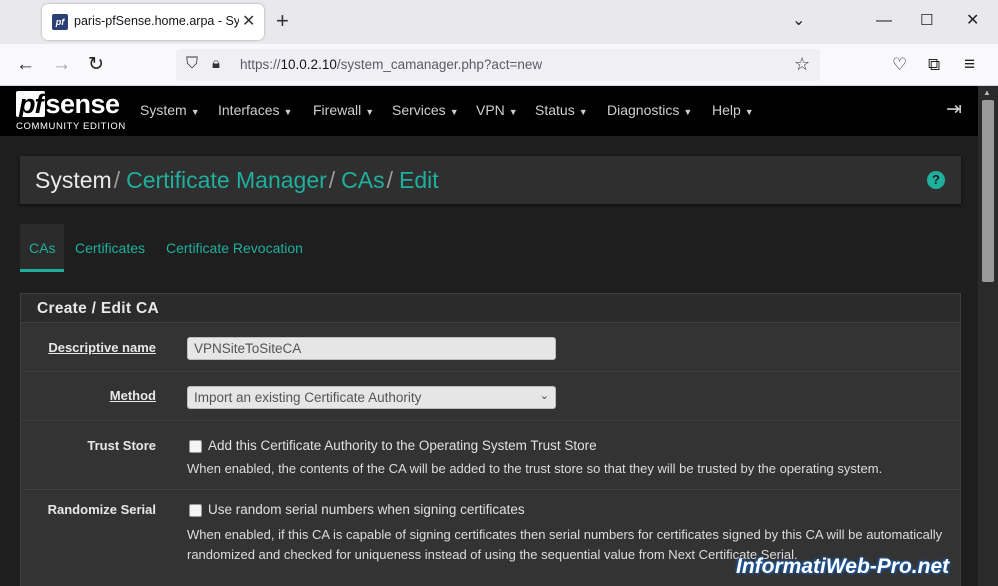  What do you see at coordinates (419, 180) in the screenshot?
I see `breadcrumb-edit: Edit` at bounding box center [419, 180].